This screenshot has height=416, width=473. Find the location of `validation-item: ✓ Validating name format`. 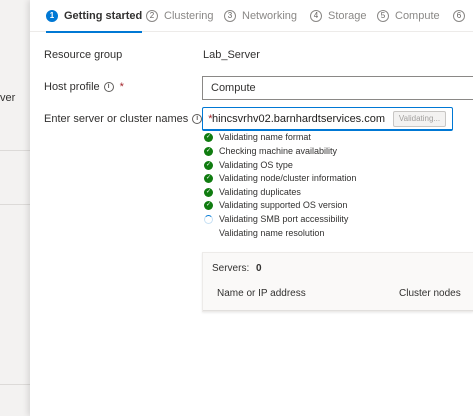

validation-item: ✓ Validating name format is located at coordinates (257, 137).